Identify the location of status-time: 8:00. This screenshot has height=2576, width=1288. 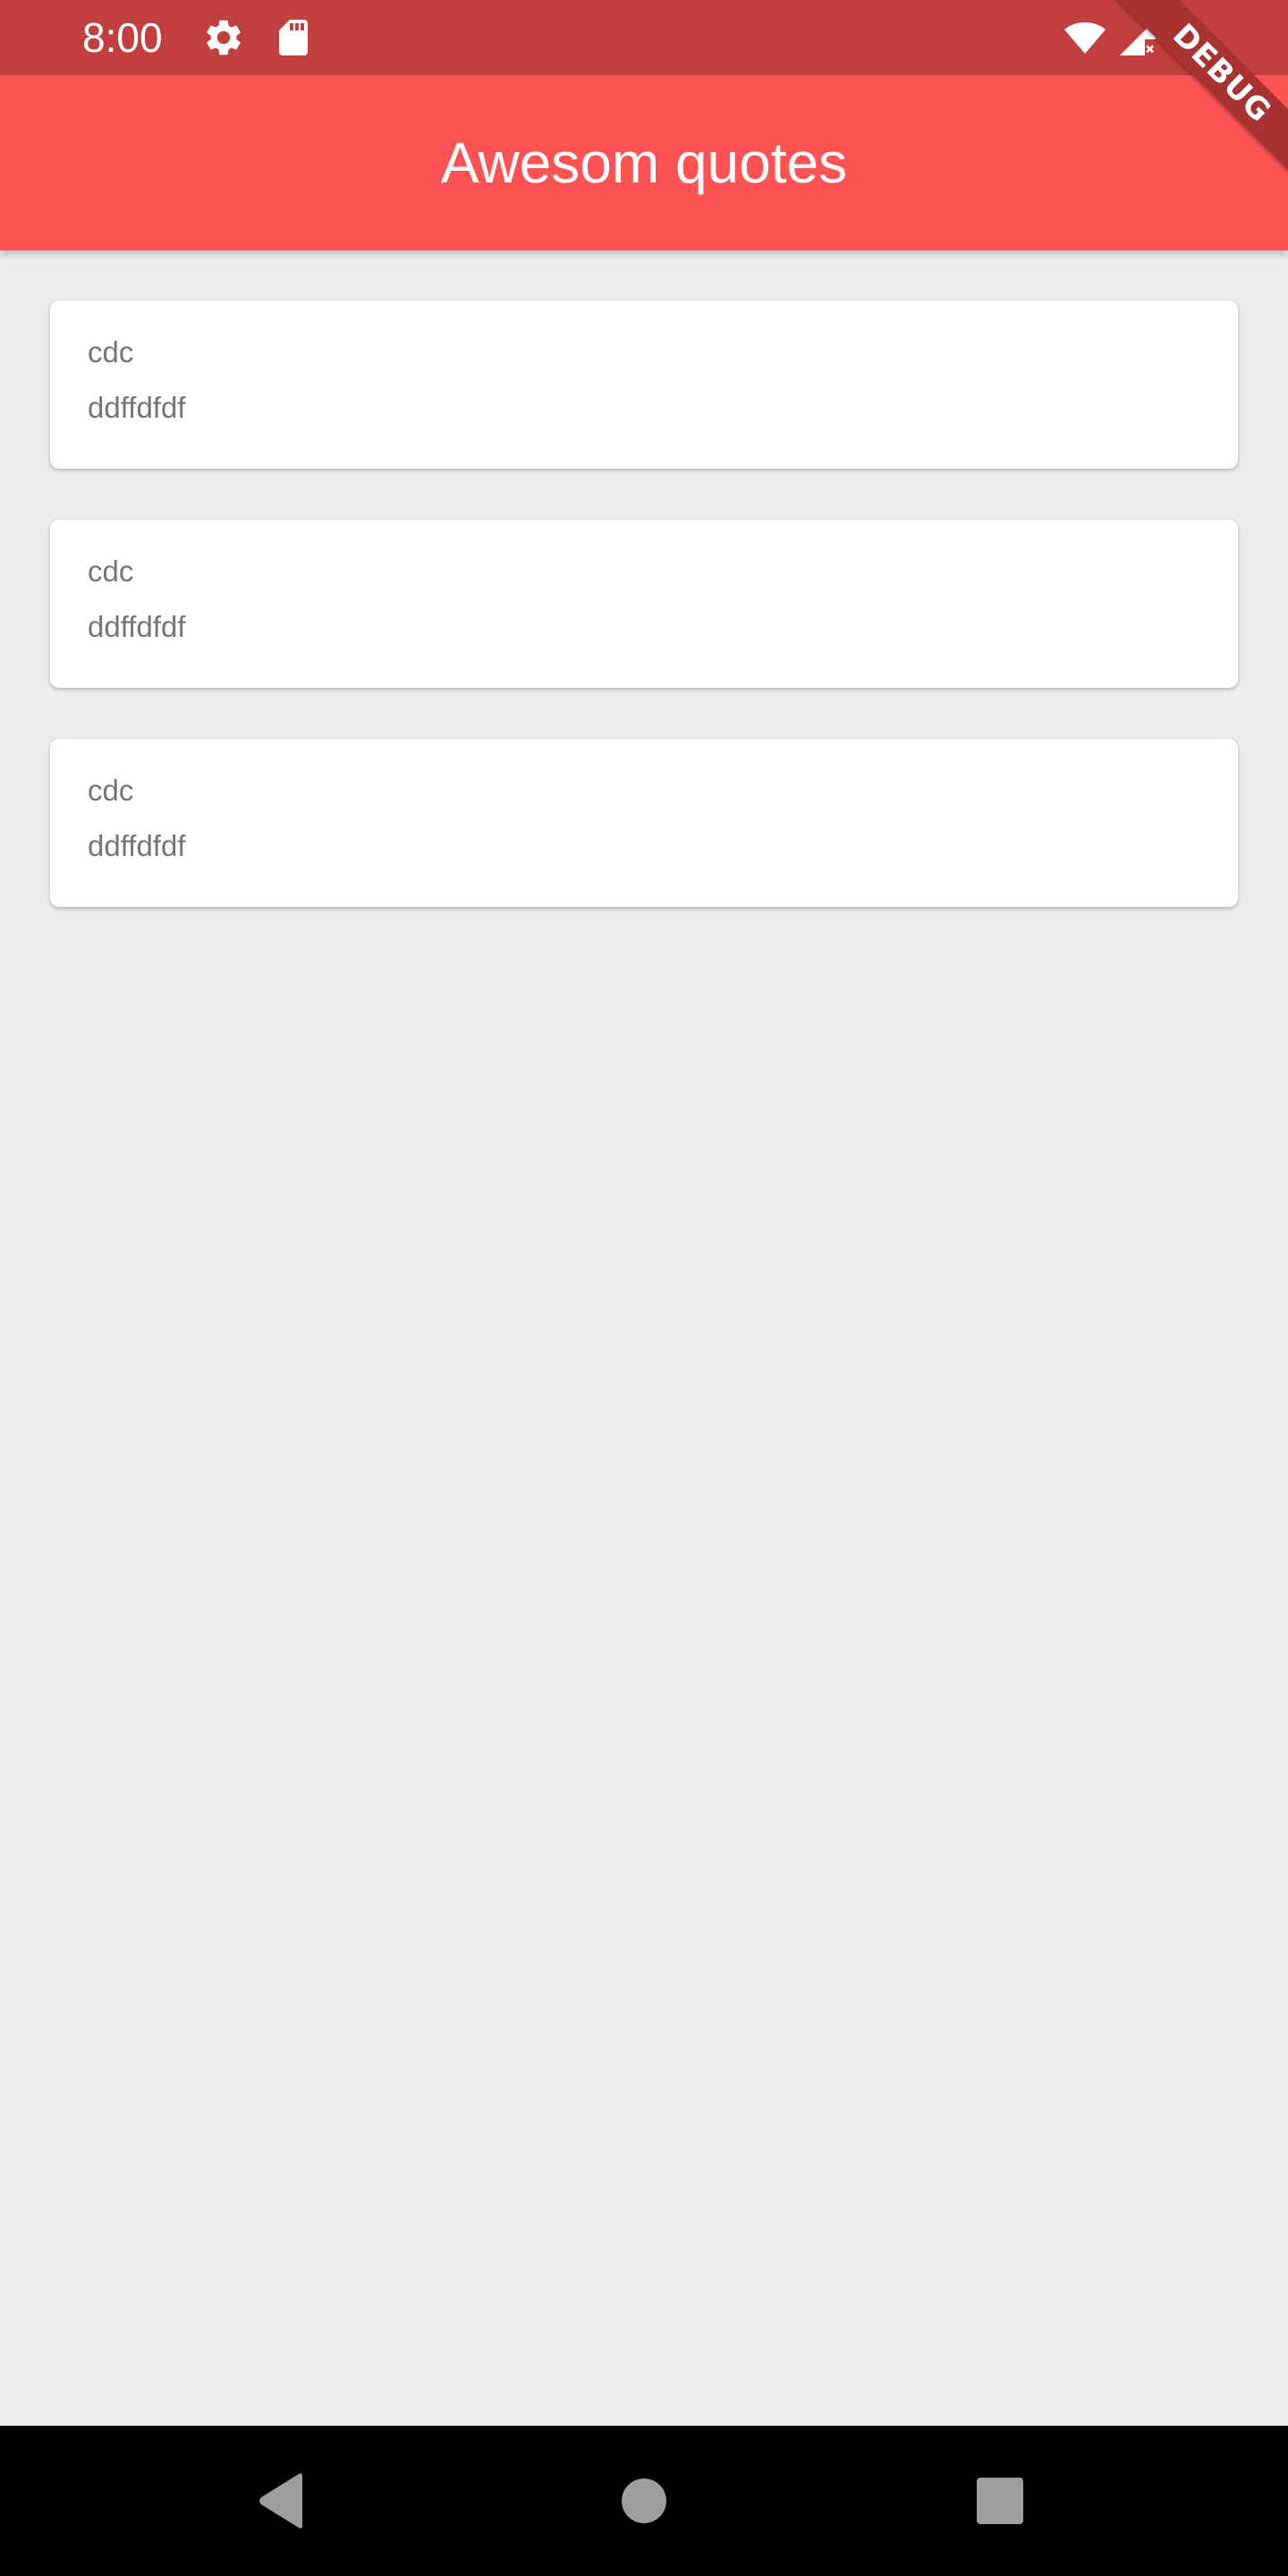
(122, 37).